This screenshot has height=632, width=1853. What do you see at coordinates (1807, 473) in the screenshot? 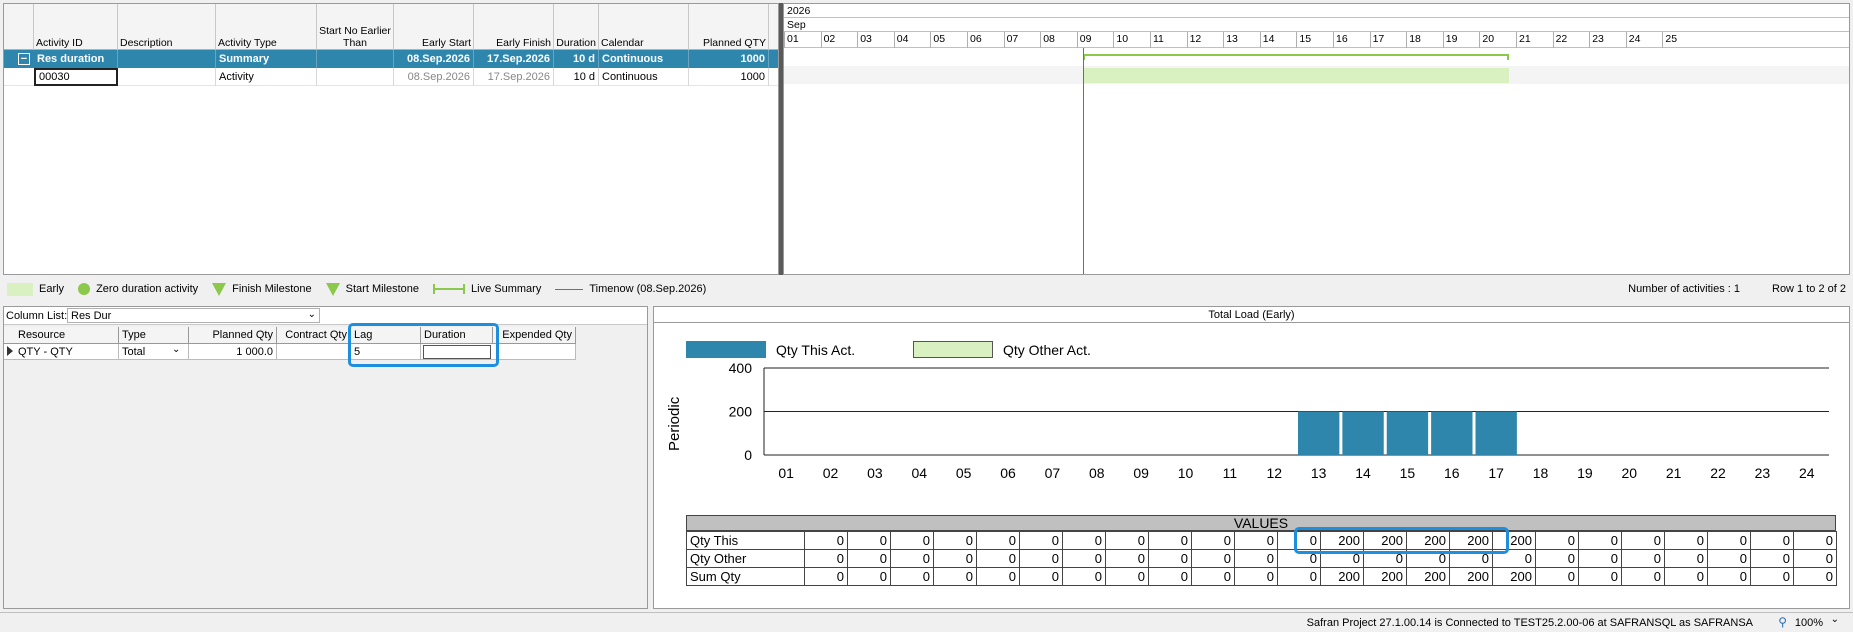
I see `x-tick-label: 24` at bounding box center [1807, 473].